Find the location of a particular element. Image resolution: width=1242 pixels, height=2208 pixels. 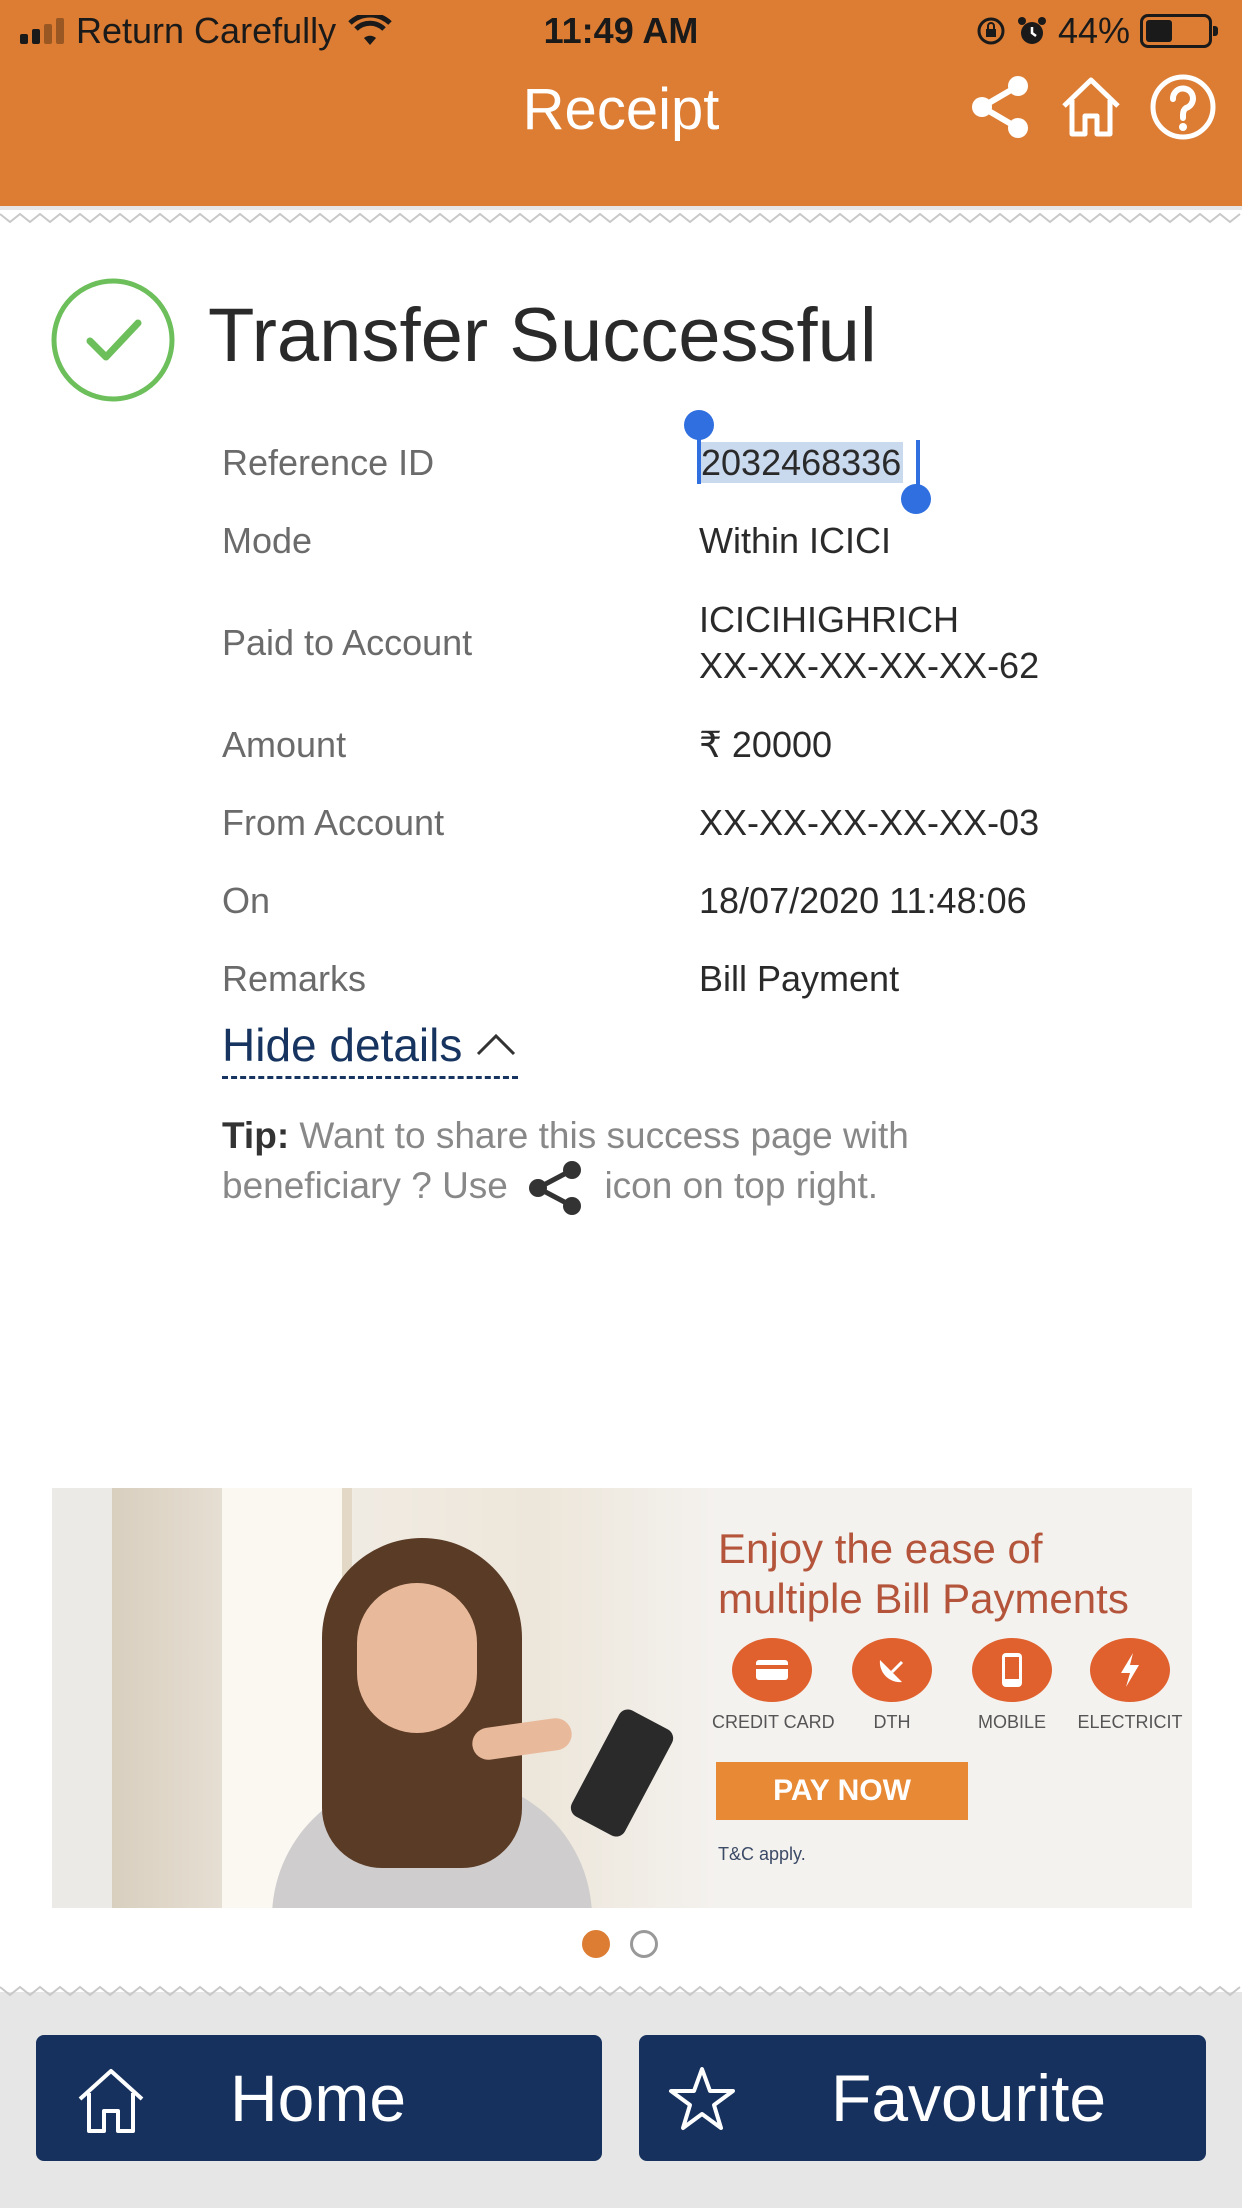

promo-category-label: MOBILE is located at coordinates (1012, 1722).